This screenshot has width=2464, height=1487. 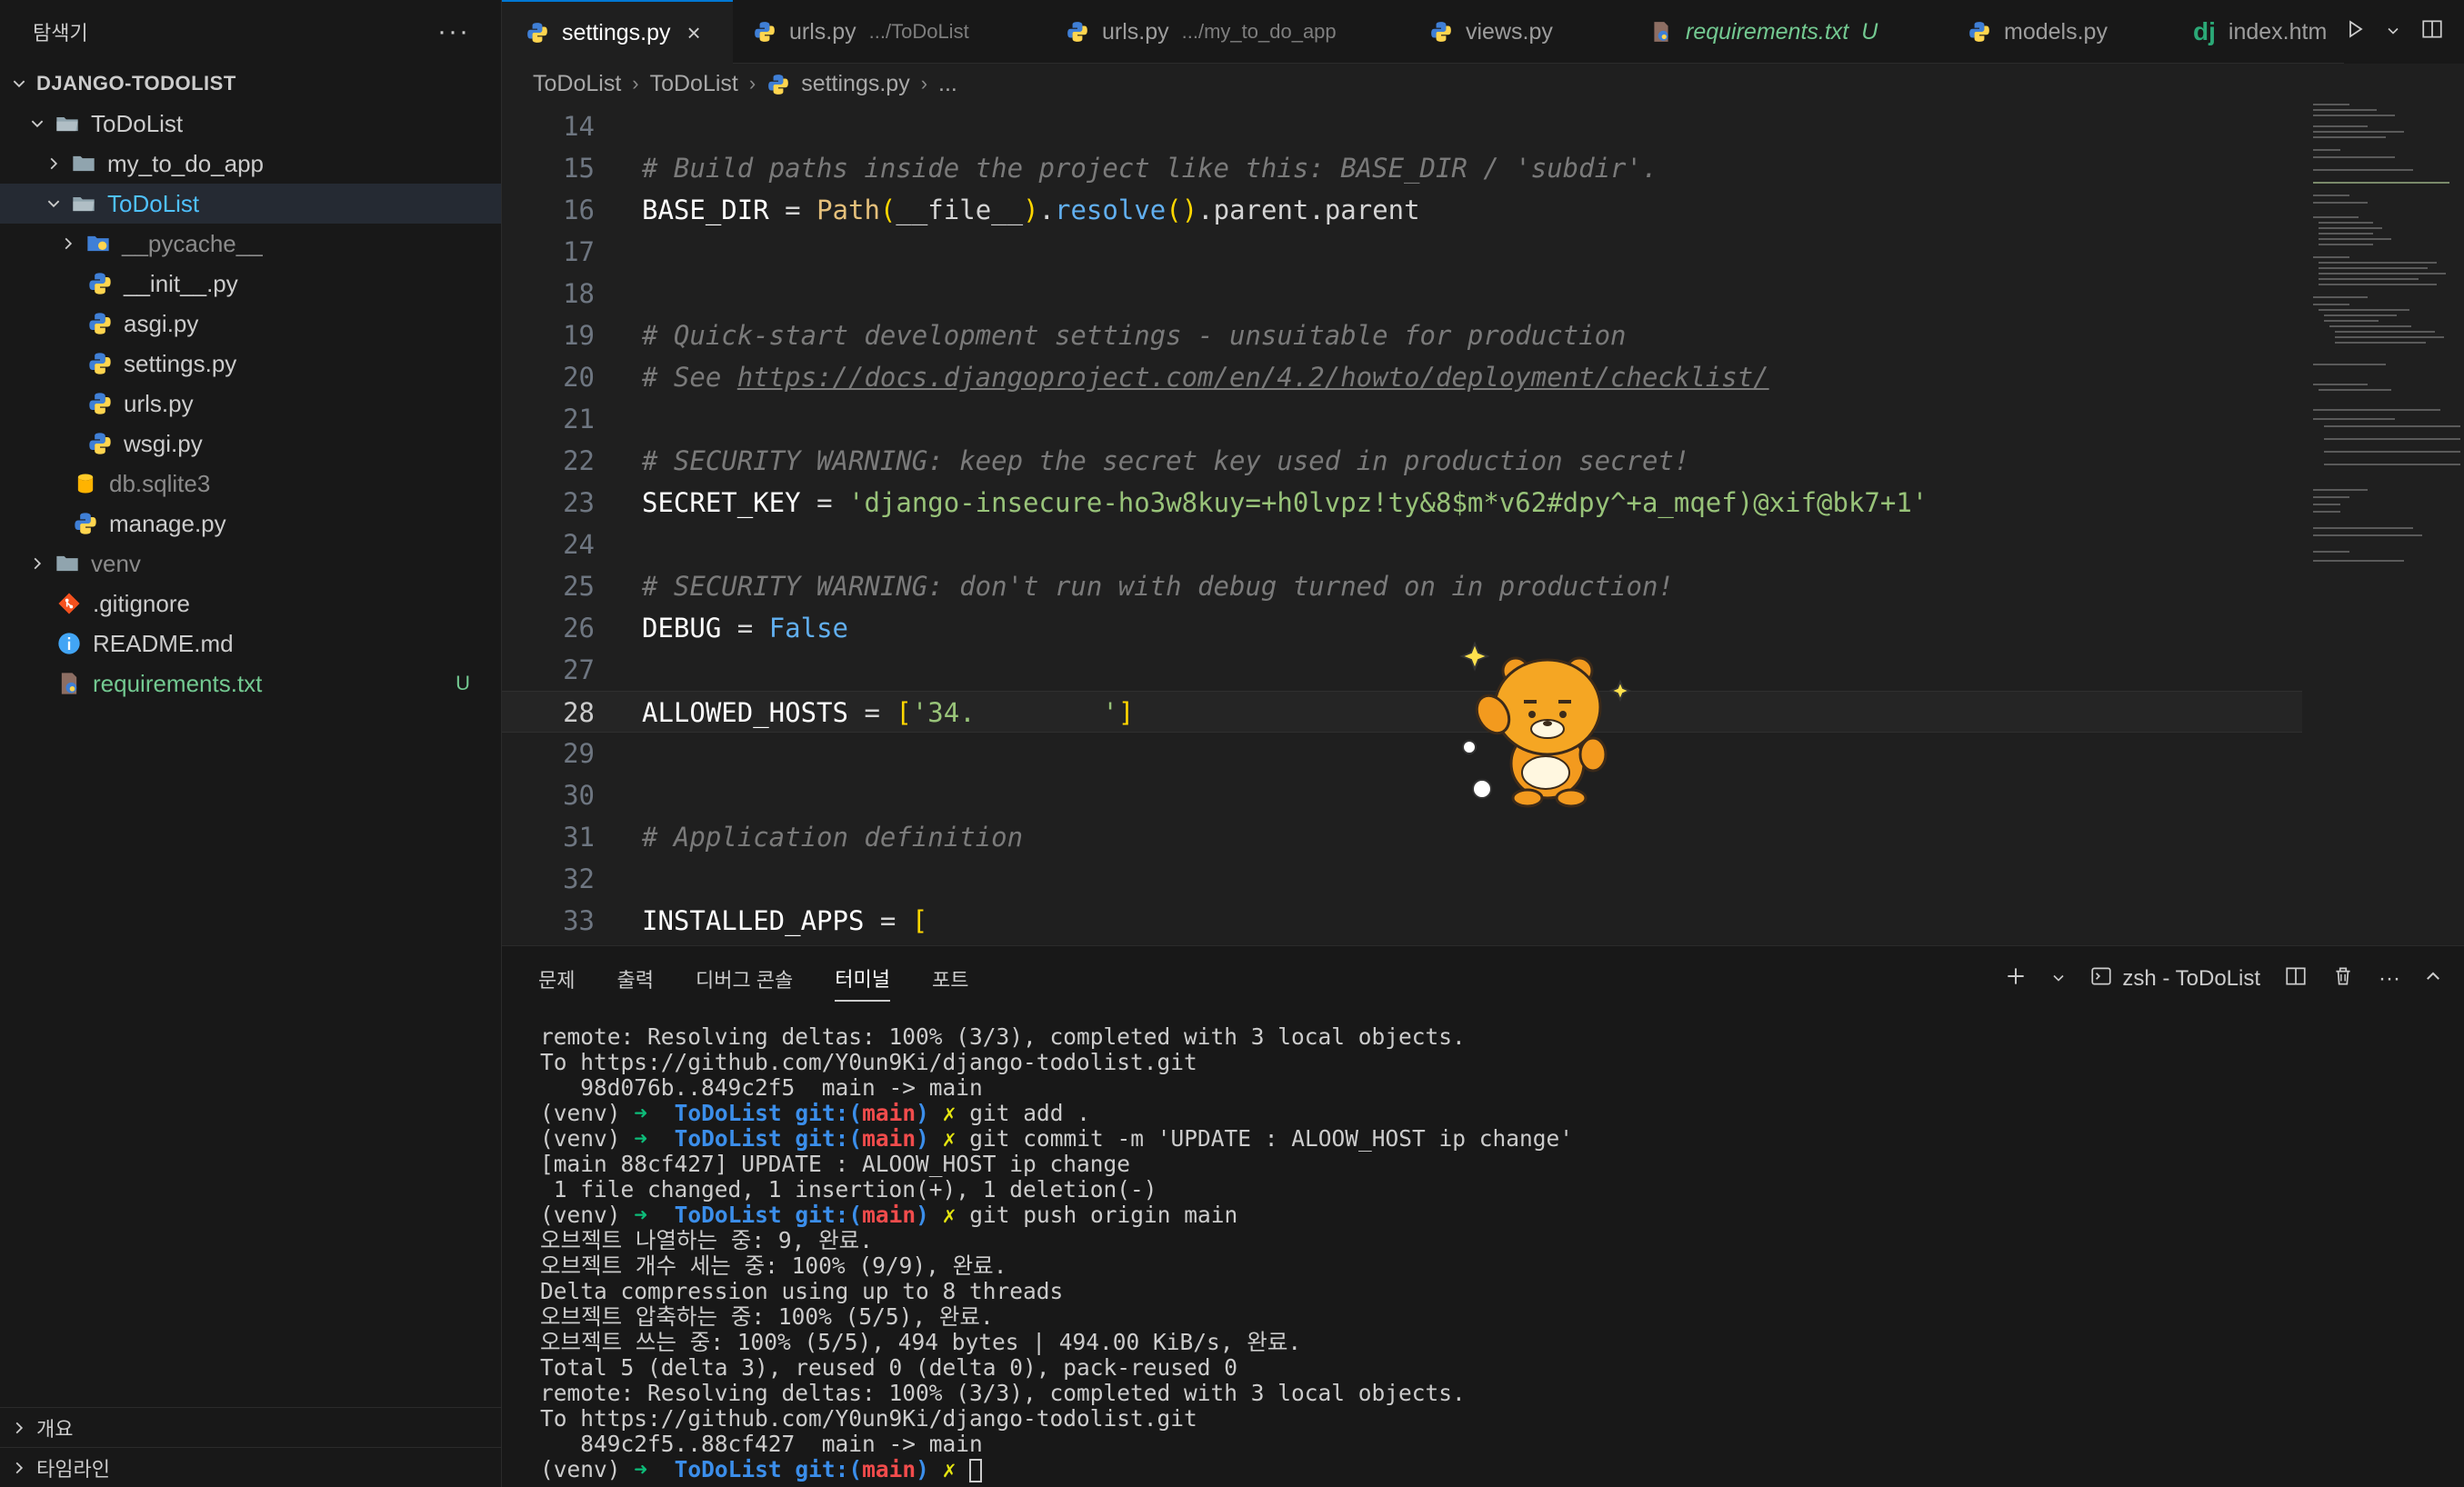 I want to click on tab-models-py: models.py, so click(x=2038, y=32).